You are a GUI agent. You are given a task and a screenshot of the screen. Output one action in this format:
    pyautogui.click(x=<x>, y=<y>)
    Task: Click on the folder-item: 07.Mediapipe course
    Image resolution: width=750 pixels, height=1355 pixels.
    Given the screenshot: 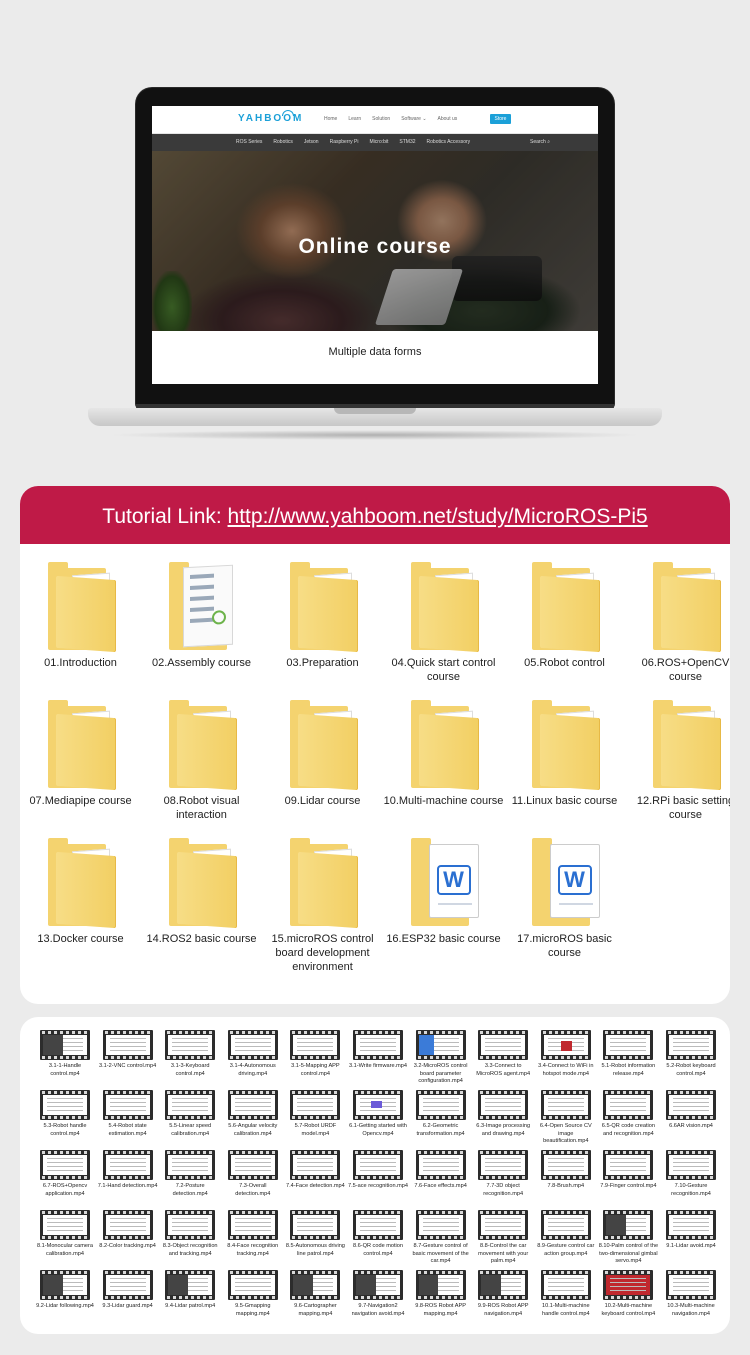 What is the action you would take?
    pyautogui.click(x=80, y=753)
    